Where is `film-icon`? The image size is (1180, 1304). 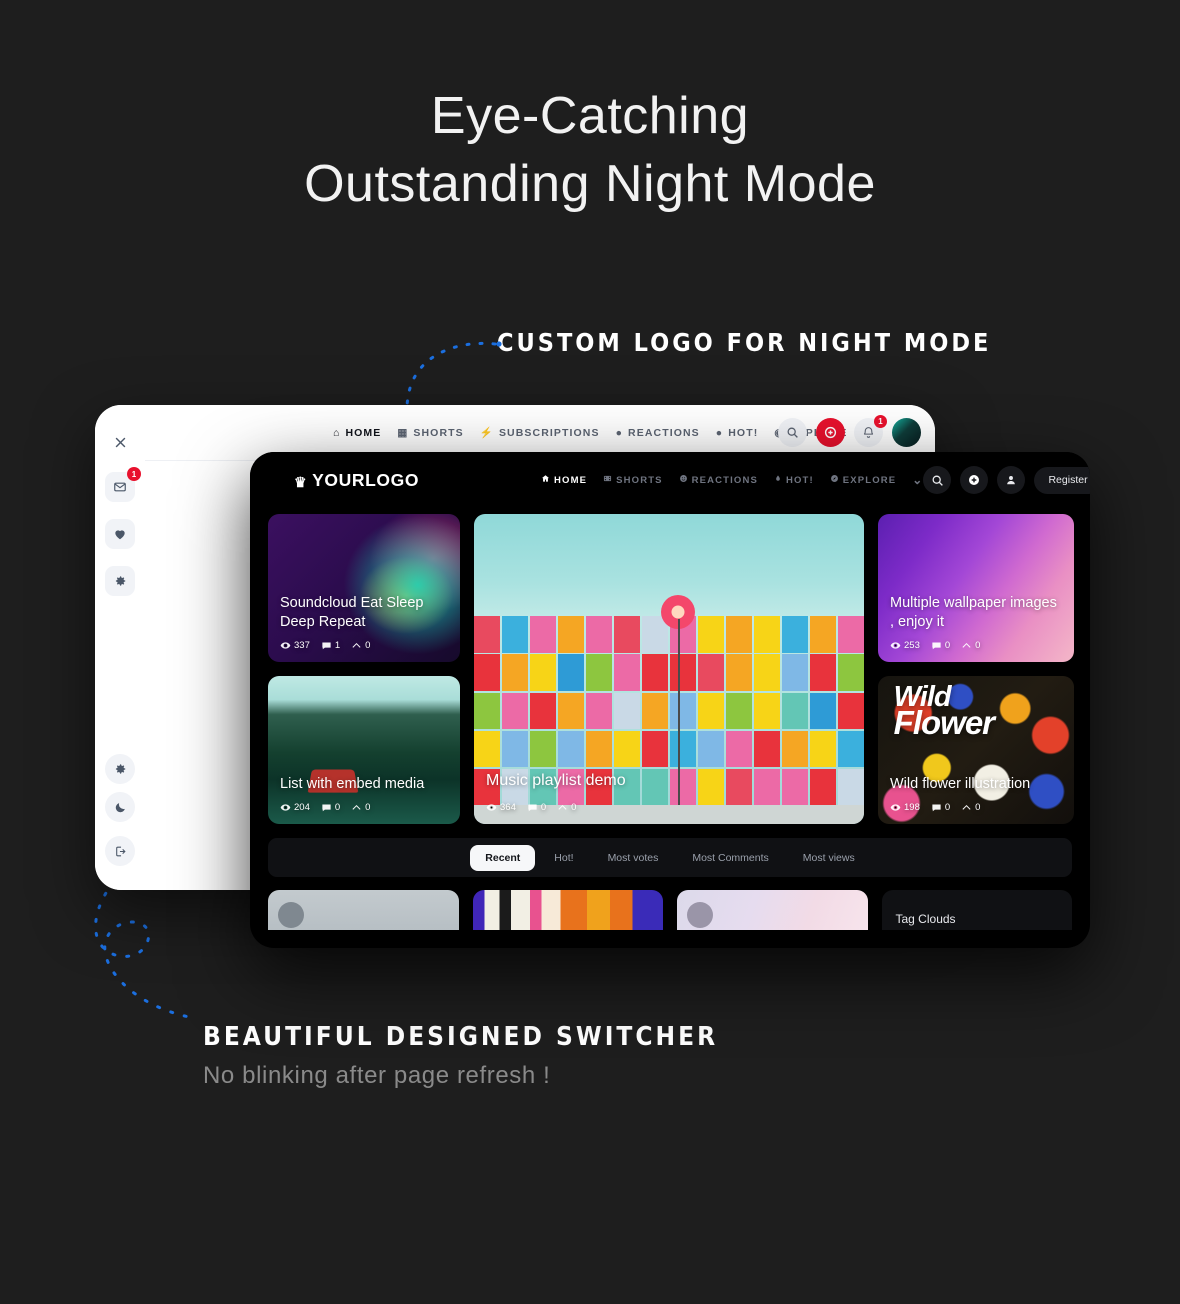 film-icon is located at coordinates (607, 480).